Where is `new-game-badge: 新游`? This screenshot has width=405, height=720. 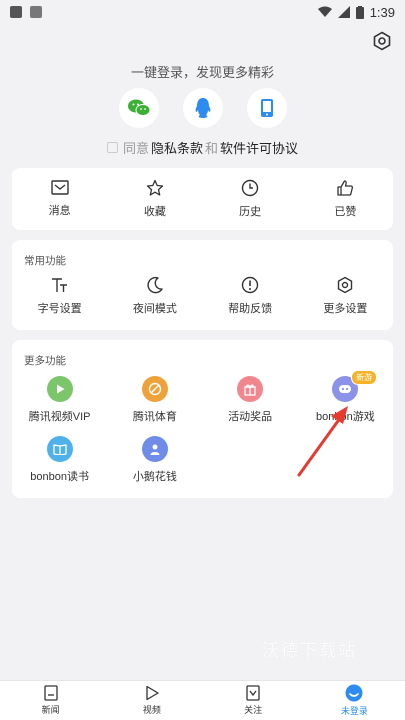 new-game-badge: 新游 is located at coordinates (364, 377).